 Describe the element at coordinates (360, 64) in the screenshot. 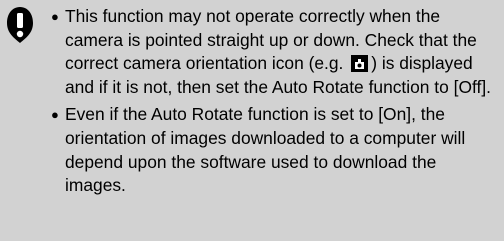

I see `camera-orientation-icon` at that location.